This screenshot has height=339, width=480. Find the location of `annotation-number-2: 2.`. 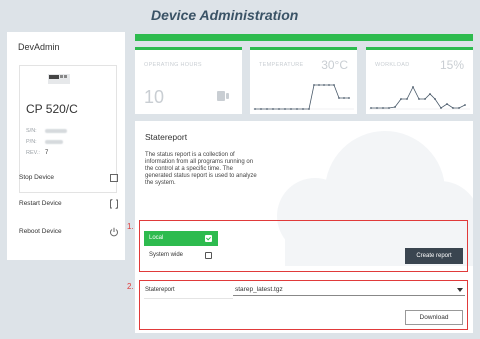

annotation-number-2: 2. is located at coordinates (130, 286).